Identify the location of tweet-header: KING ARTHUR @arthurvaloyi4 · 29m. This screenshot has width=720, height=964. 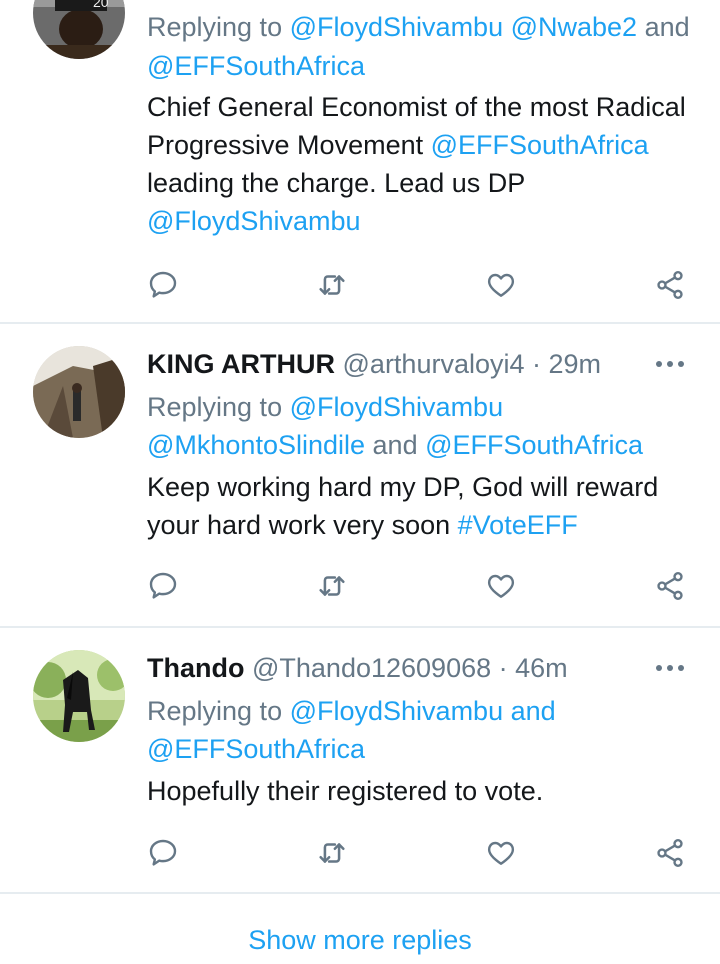
(374, 364).